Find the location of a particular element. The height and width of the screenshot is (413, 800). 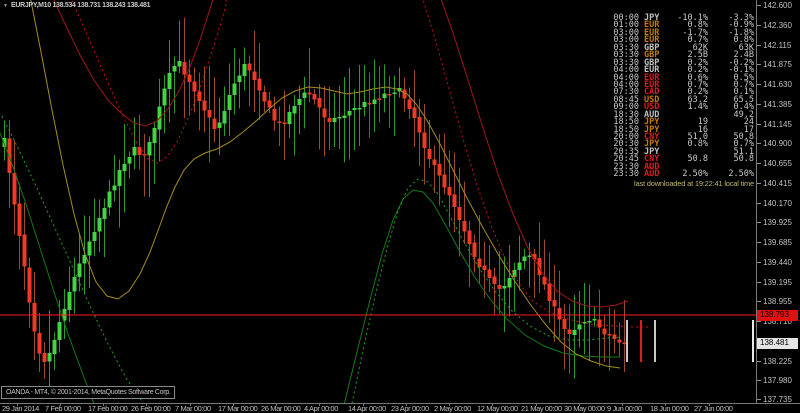

news-value1: 2.50% is located at coordinates (695, 174).